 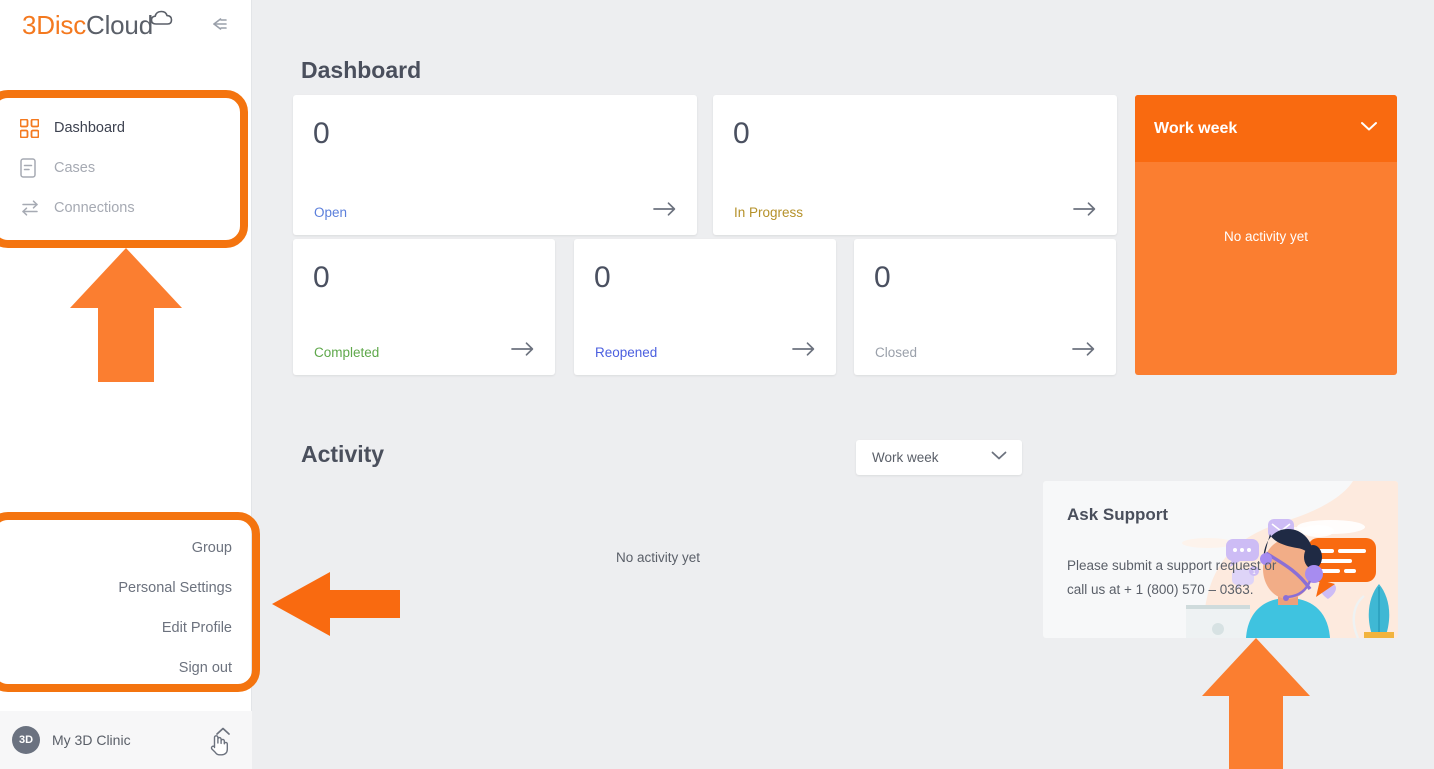 What do you see at coordinates (116, 668) in the screenshot?
I see `user-menu-item-sign-out: Sign out` at bounding box center [116, 668].